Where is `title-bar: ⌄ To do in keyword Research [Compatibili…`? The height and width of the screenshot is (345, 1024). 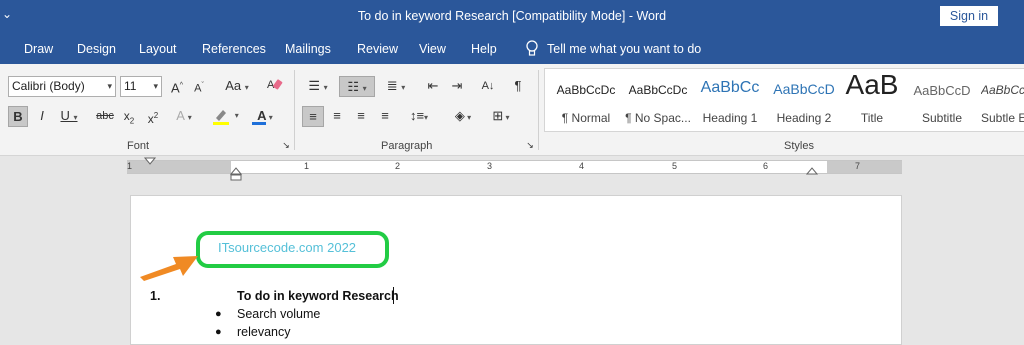
title-bar: ⌄ To do in keyword Research [Compatibili… is located at coordinates (512, 17).